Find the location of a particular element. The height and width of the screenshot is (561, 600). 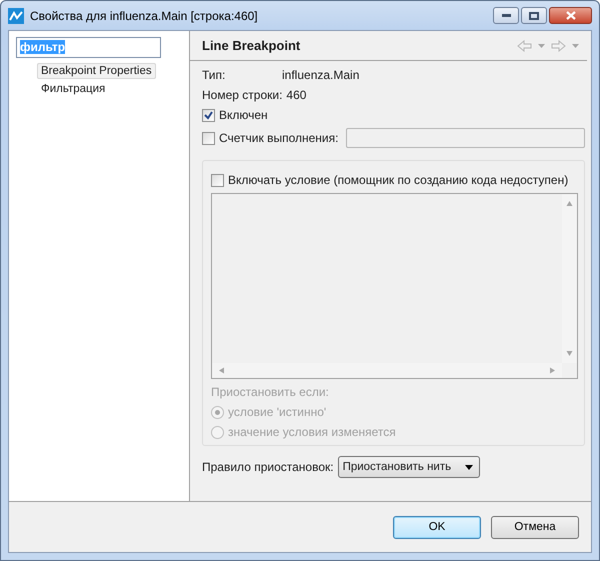

dialog-button: Отмена is located at coordinates (535, 527).